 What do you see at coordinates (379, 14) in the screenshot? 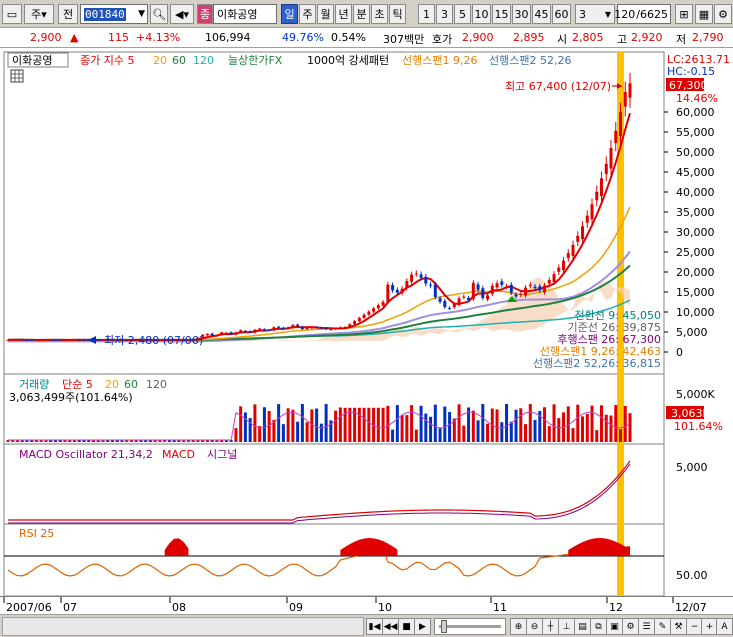
I see `period-button: 초` at bounding box center [379, 14].